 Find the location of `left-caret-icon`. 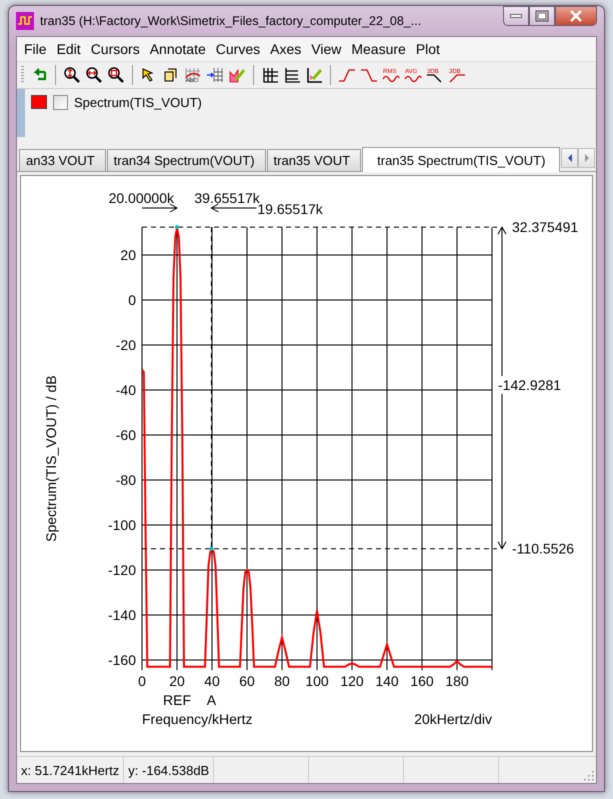

left-caret-icon is located at coordinates (570, 158).